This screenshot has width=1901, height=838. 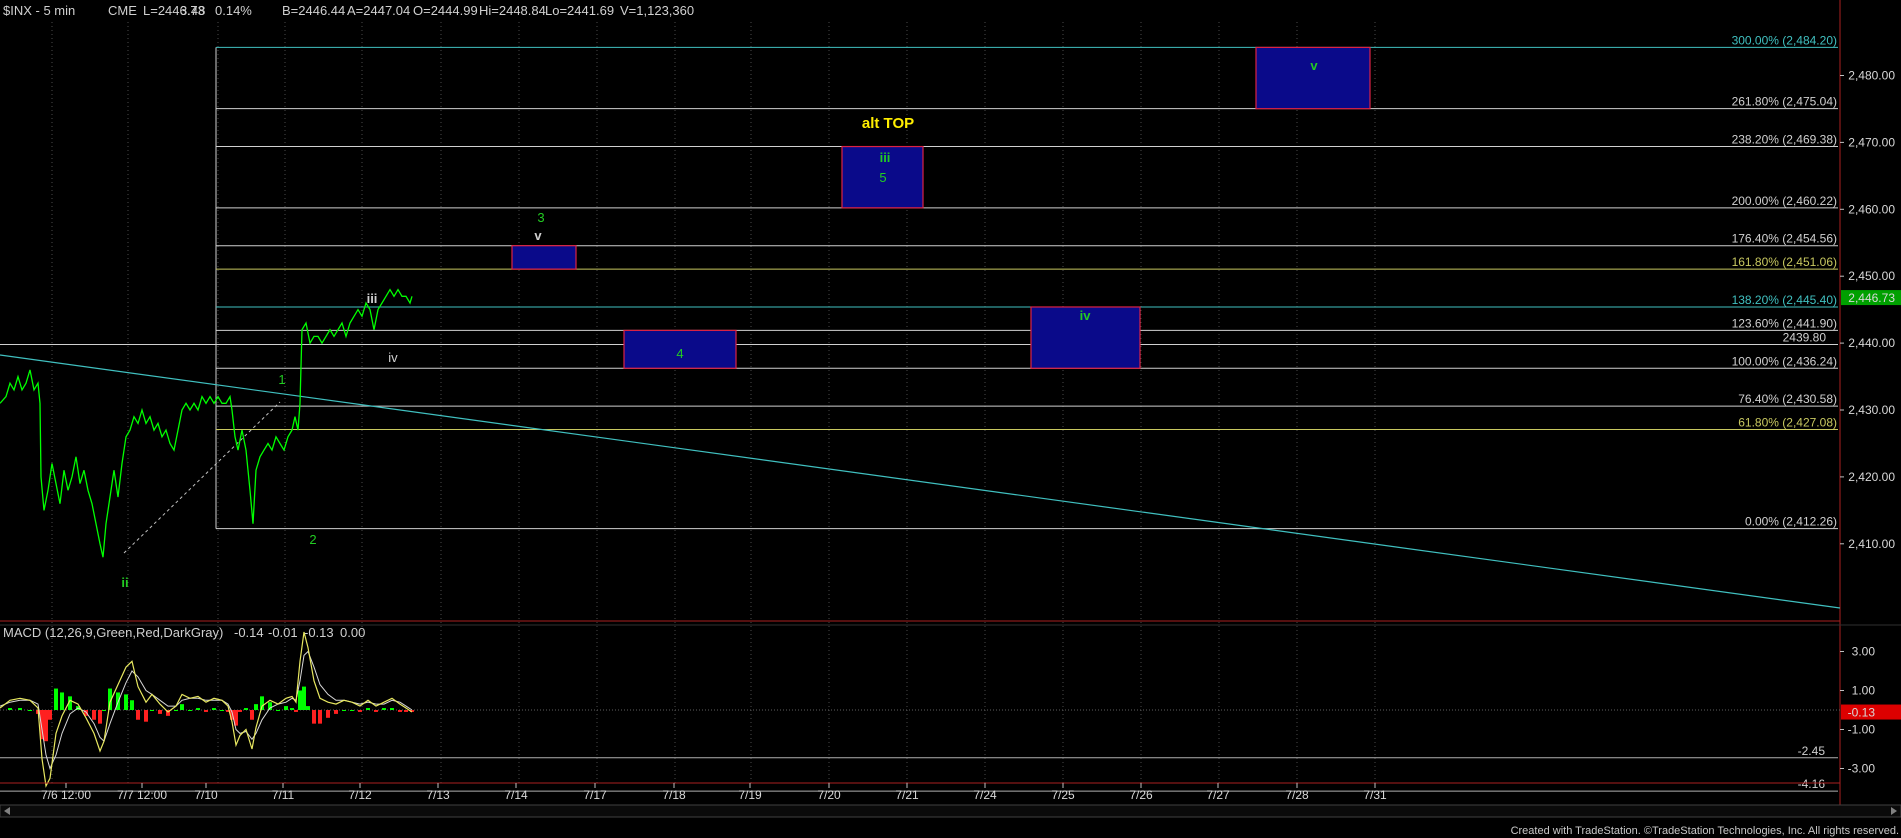 I want to click on fib-label: 0.00% (2,412.26), so click(x=1791, y=522).